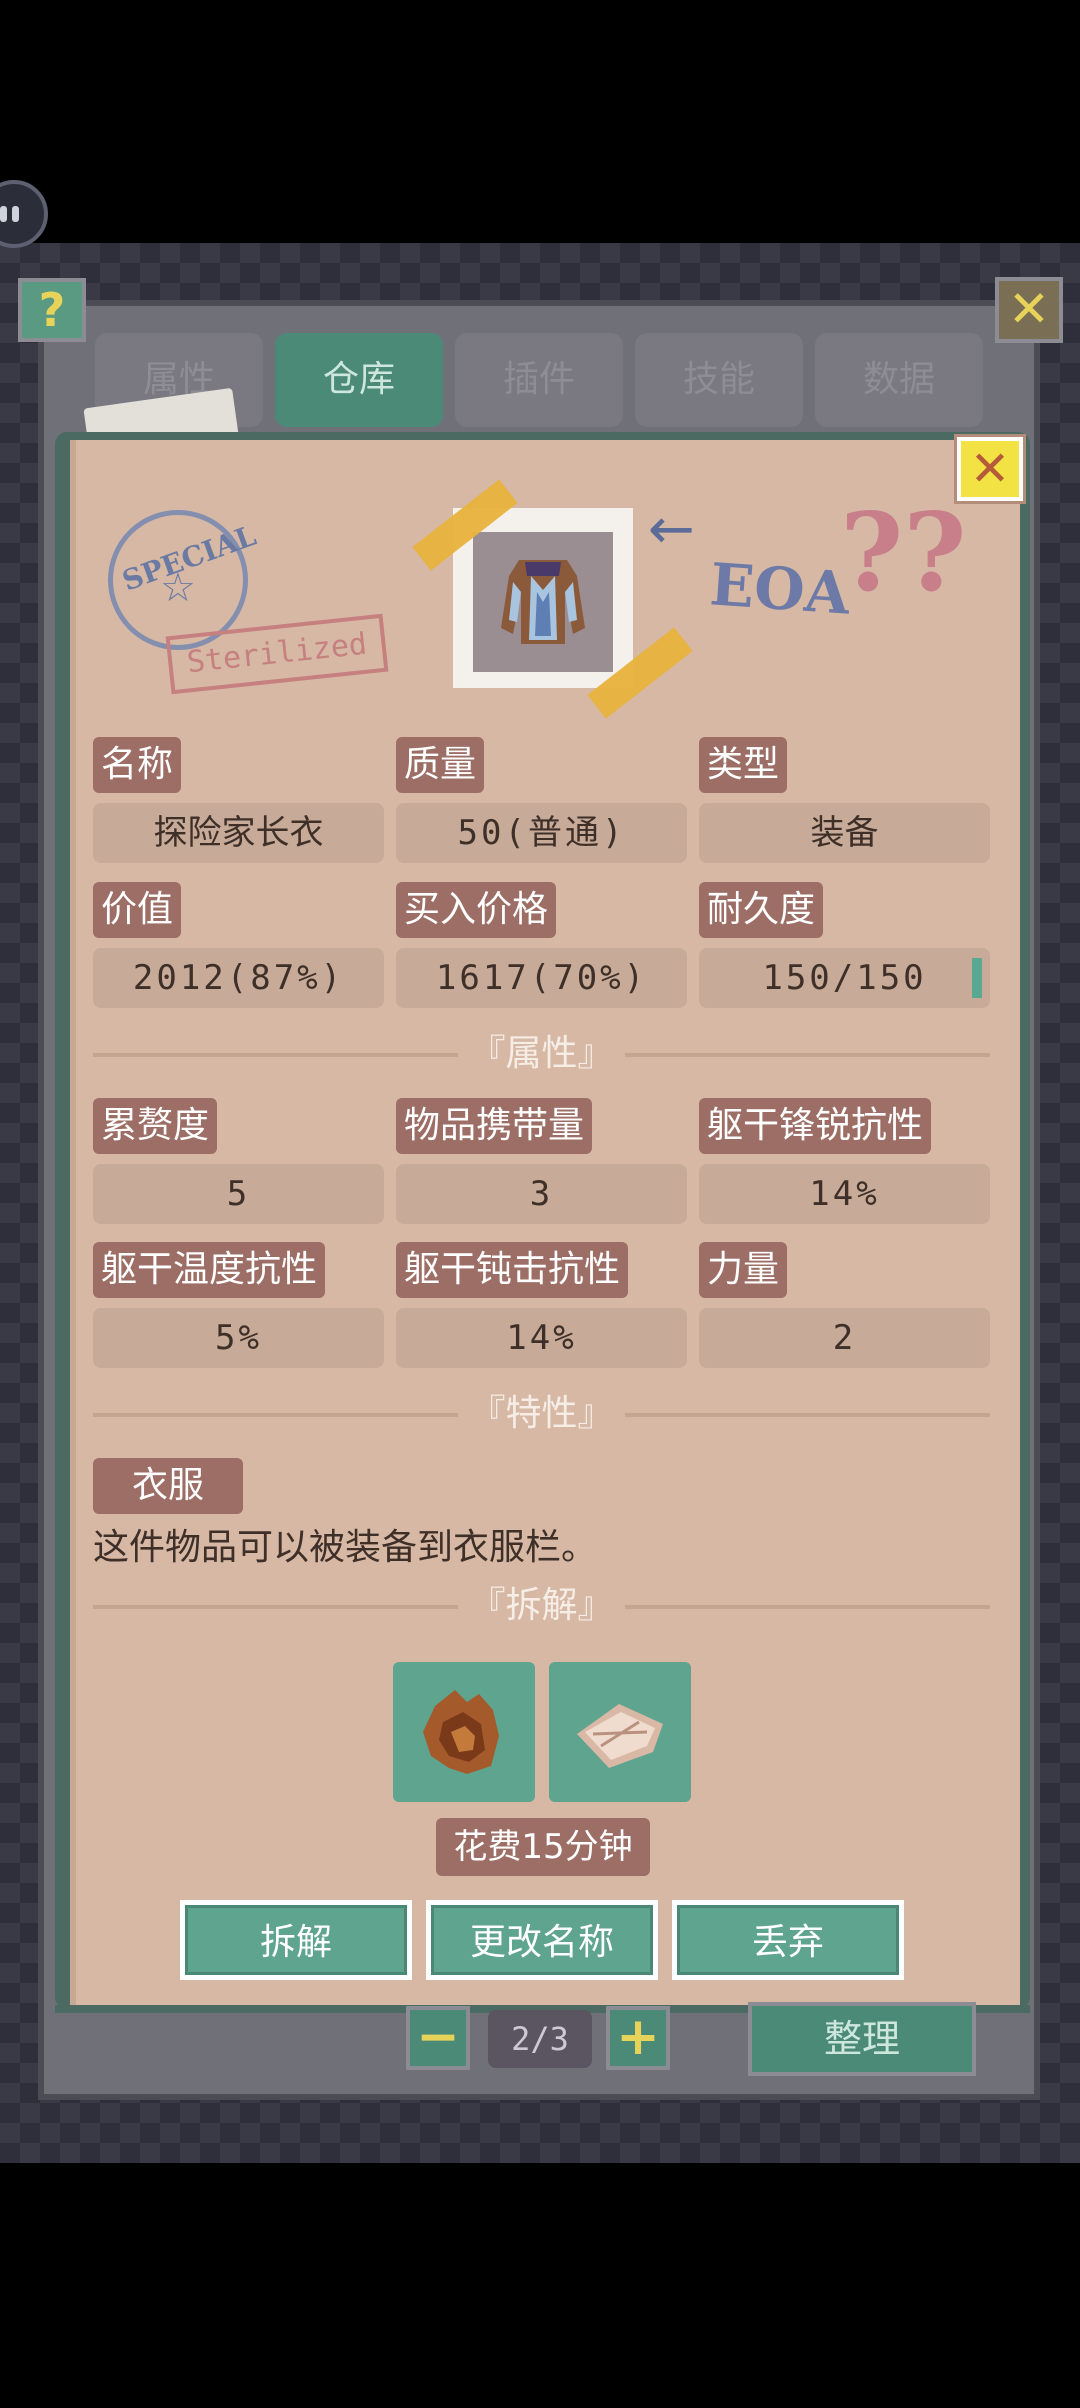  I want to click on plus-icon: +, so click(638, 2037).